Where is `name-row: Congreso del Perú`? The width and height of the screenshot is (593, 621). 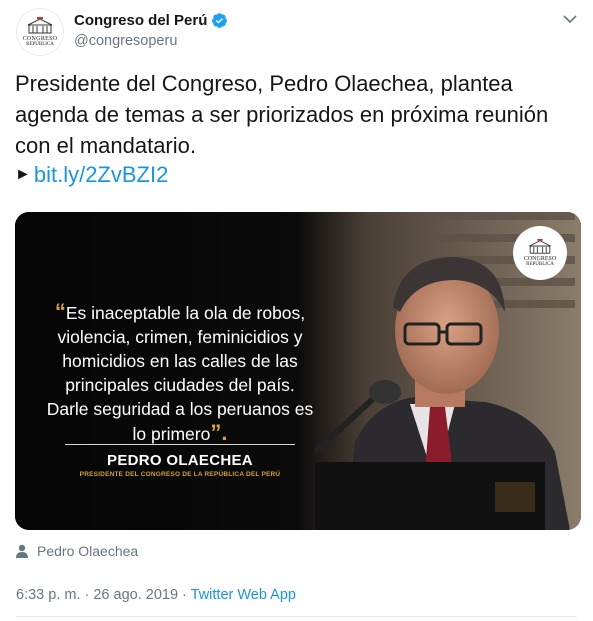
name-row: Congreso del Perú is located at coordinates (151, 20).